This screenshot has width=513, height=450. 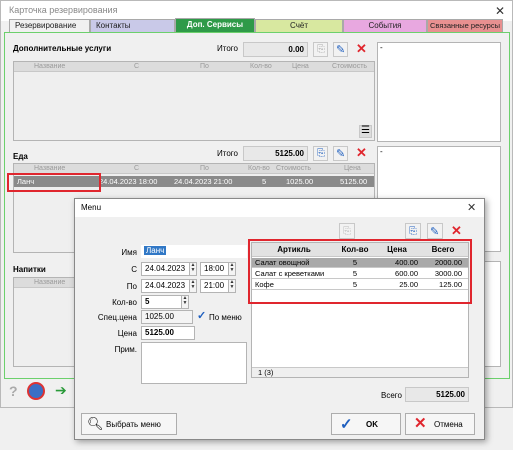 I want to click on food-total-label: Итого, so click(x=227, y=153).